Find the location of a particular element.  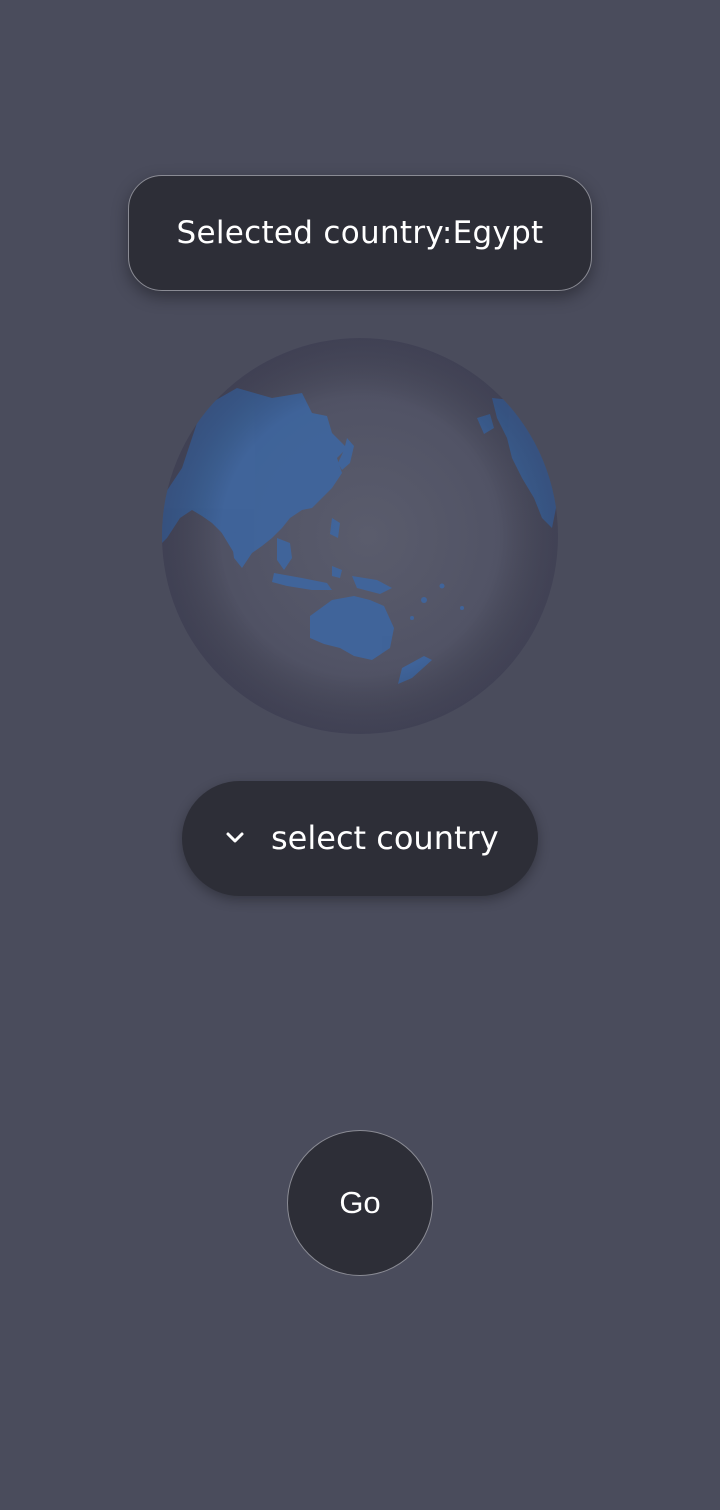

go-button: Go is located at coordinates (360, 1203).